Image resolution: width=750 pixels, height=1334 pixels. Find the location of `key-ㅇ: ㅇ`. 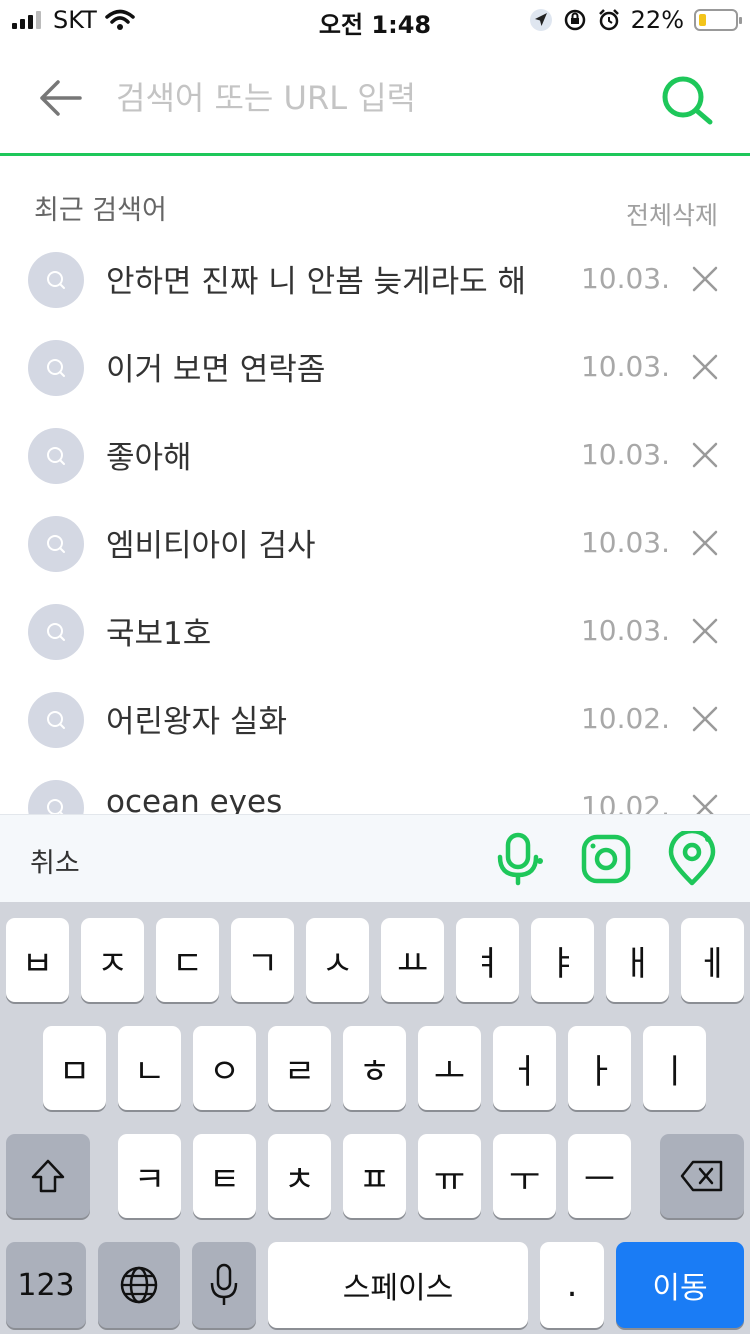

key-ㅇ: ㅇ is located at coordinates (224, 1068).